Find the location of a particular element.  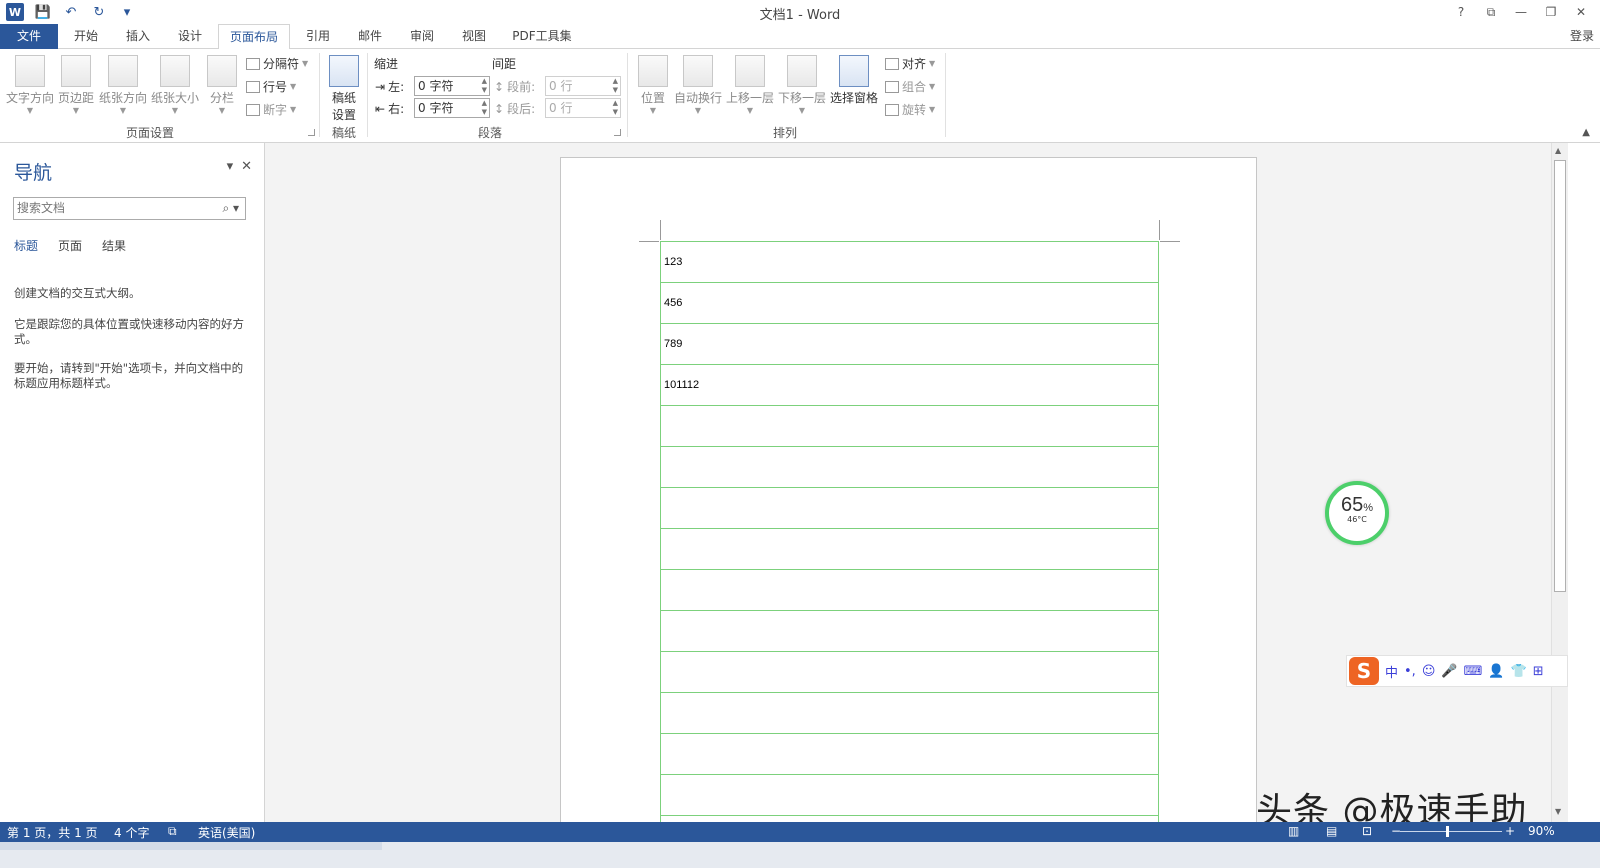

tab-review: 审阅 is located at coordinates (422, 36).